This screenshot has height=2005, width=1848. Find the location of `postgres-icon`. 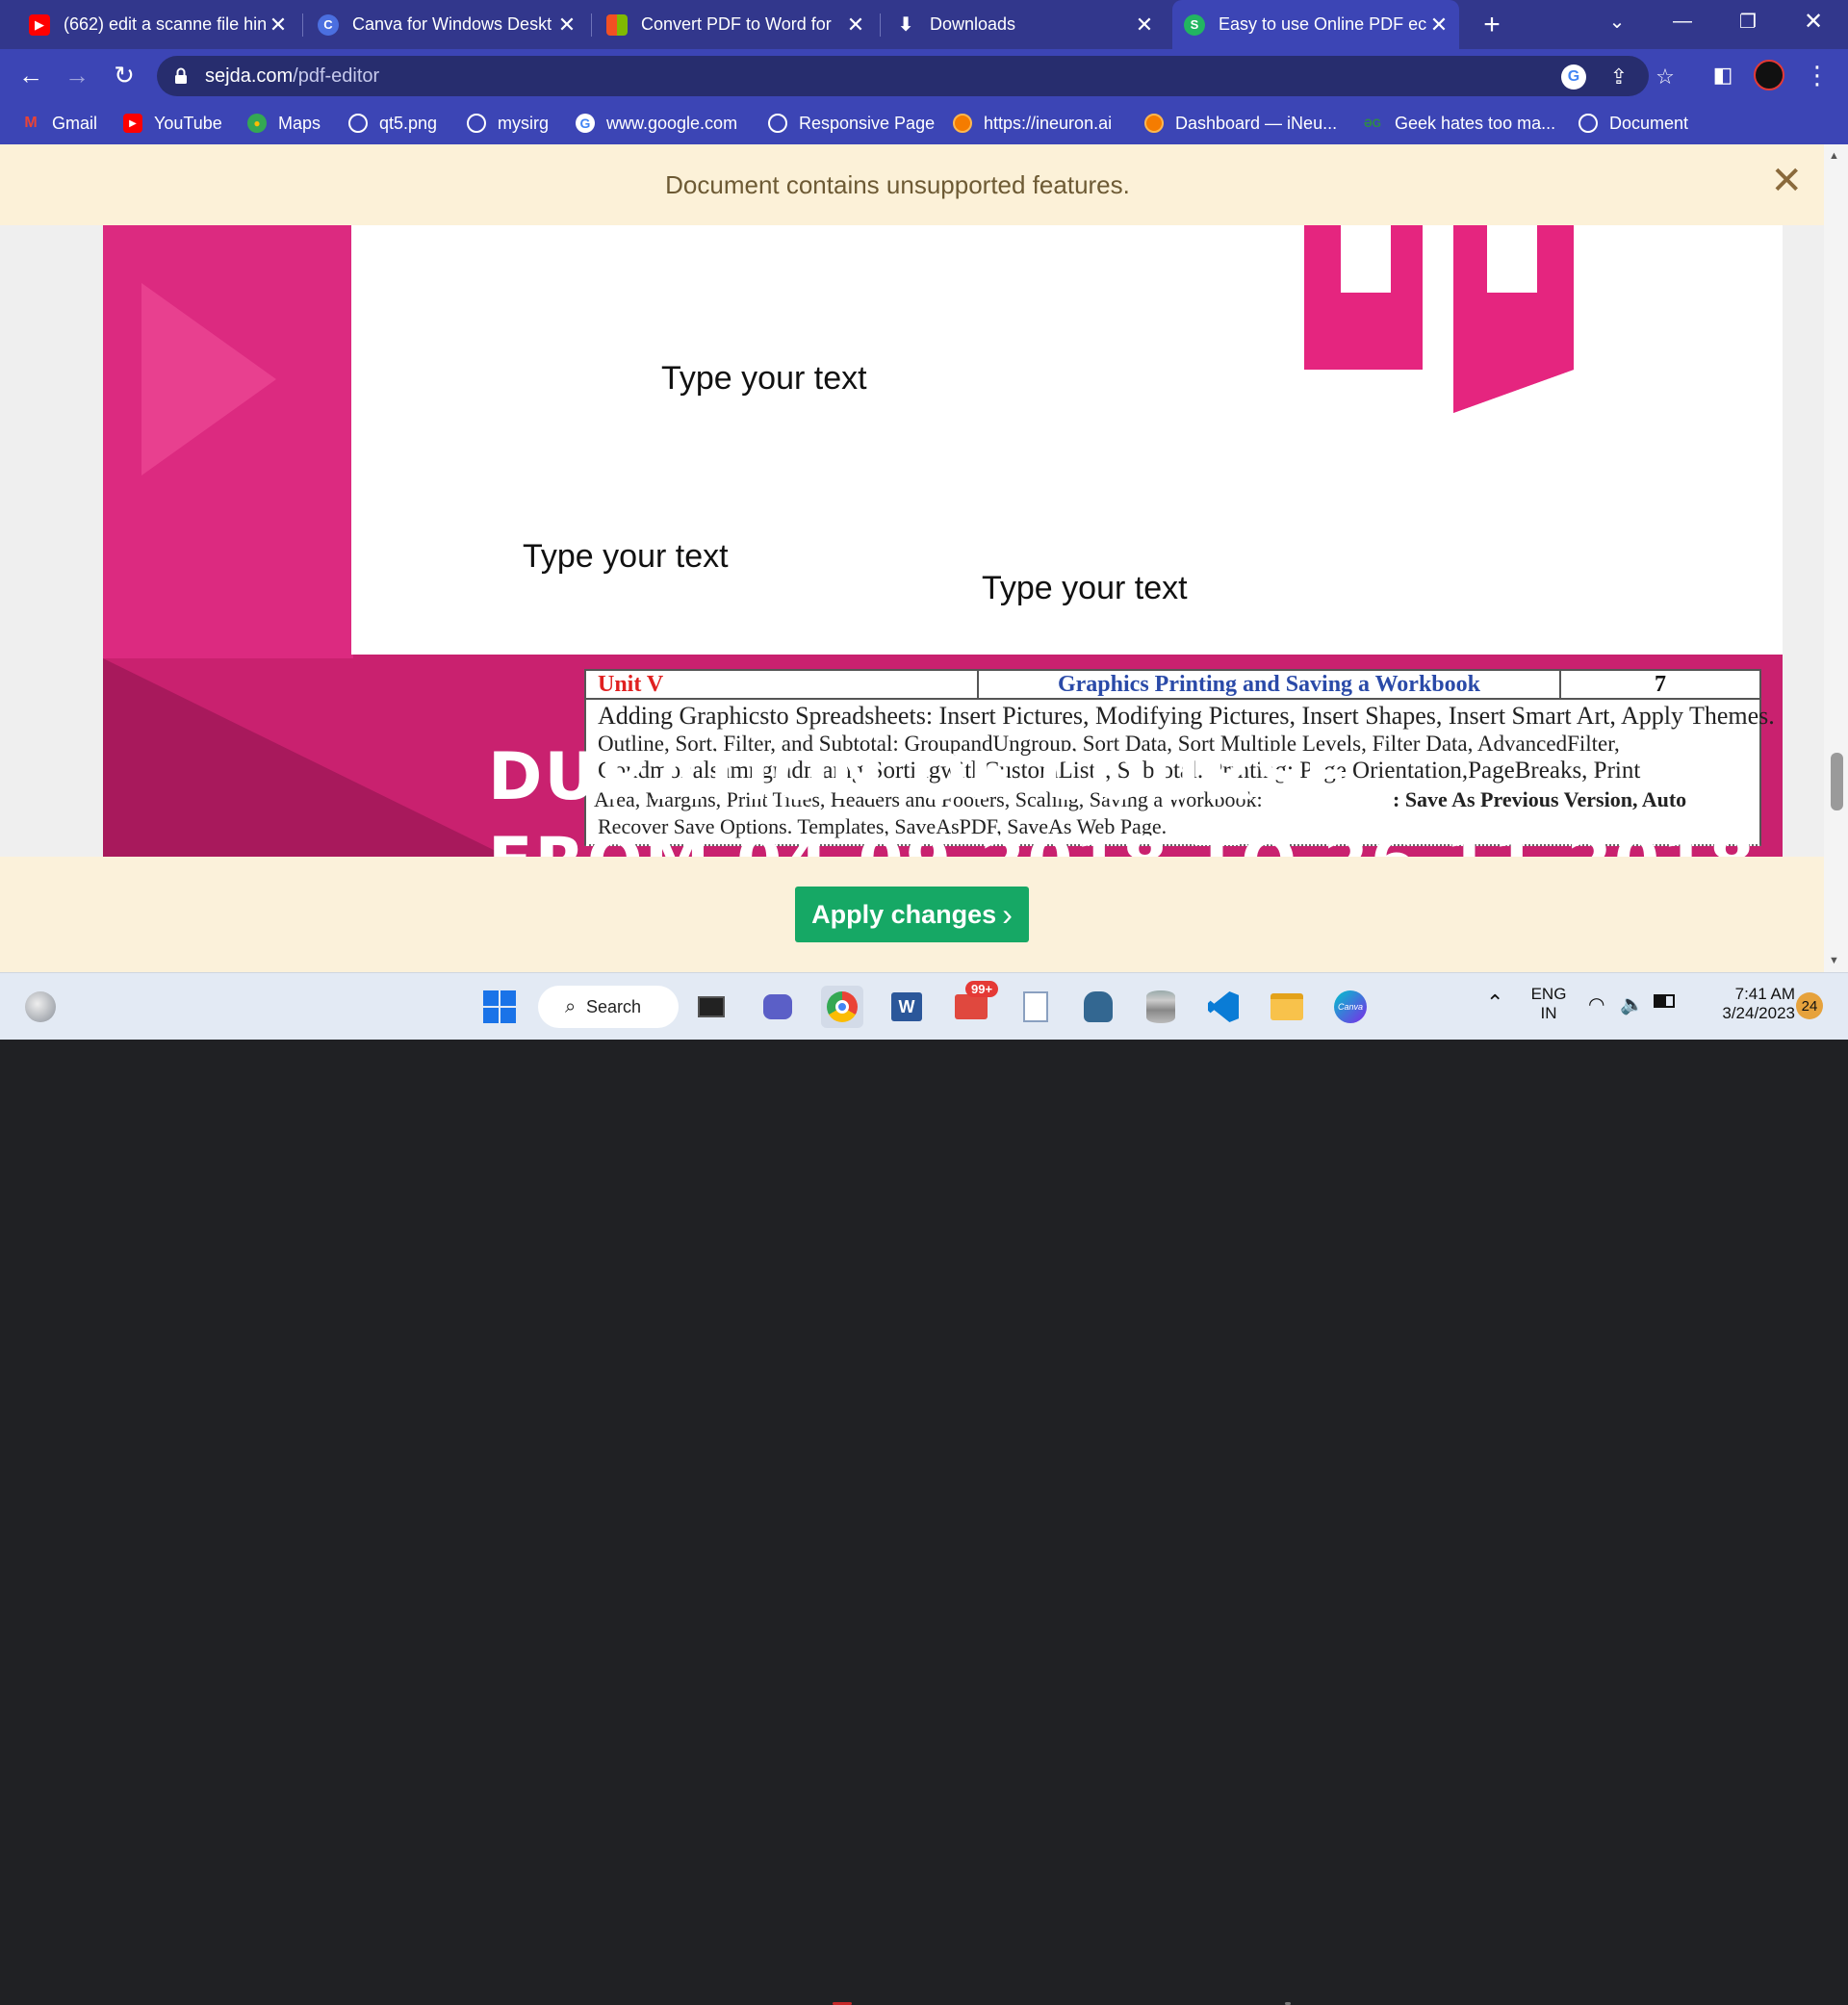

postgres-icon is located at coordinates (1098, 1007).